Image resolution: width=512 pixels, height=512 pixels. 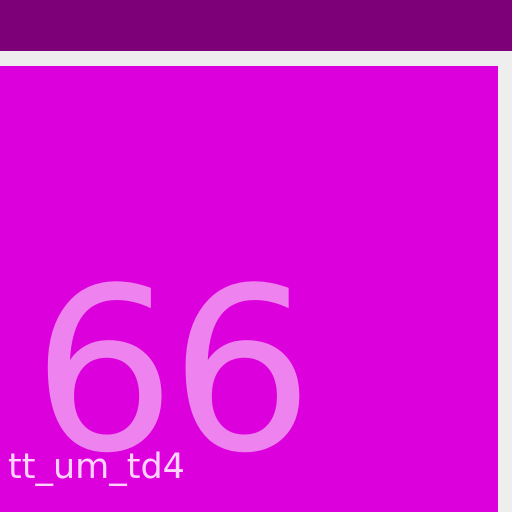 What do you see at coordinates (256, 25) in the screenshot?
I see `app-bar` at bounding box center [256, 25].